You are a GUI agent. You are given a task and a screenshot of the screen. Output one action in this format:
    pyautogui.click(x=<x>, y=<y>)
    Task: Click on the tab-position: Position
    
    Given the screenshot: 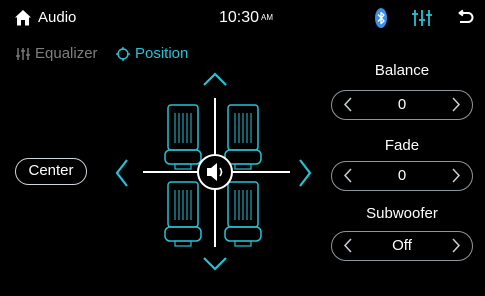 What is the action you would take?
    pyautogui.click(x=152, y=54)
    